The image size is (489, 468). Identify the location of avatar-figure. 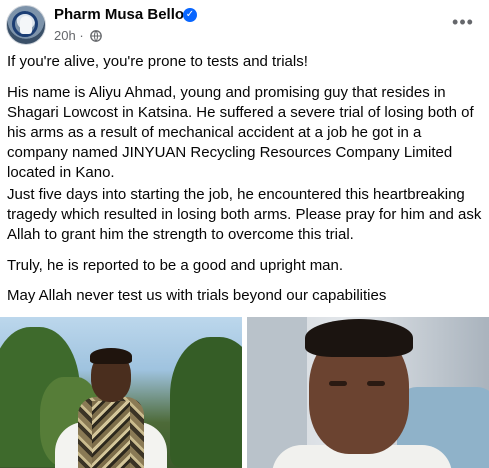
(26, 25).